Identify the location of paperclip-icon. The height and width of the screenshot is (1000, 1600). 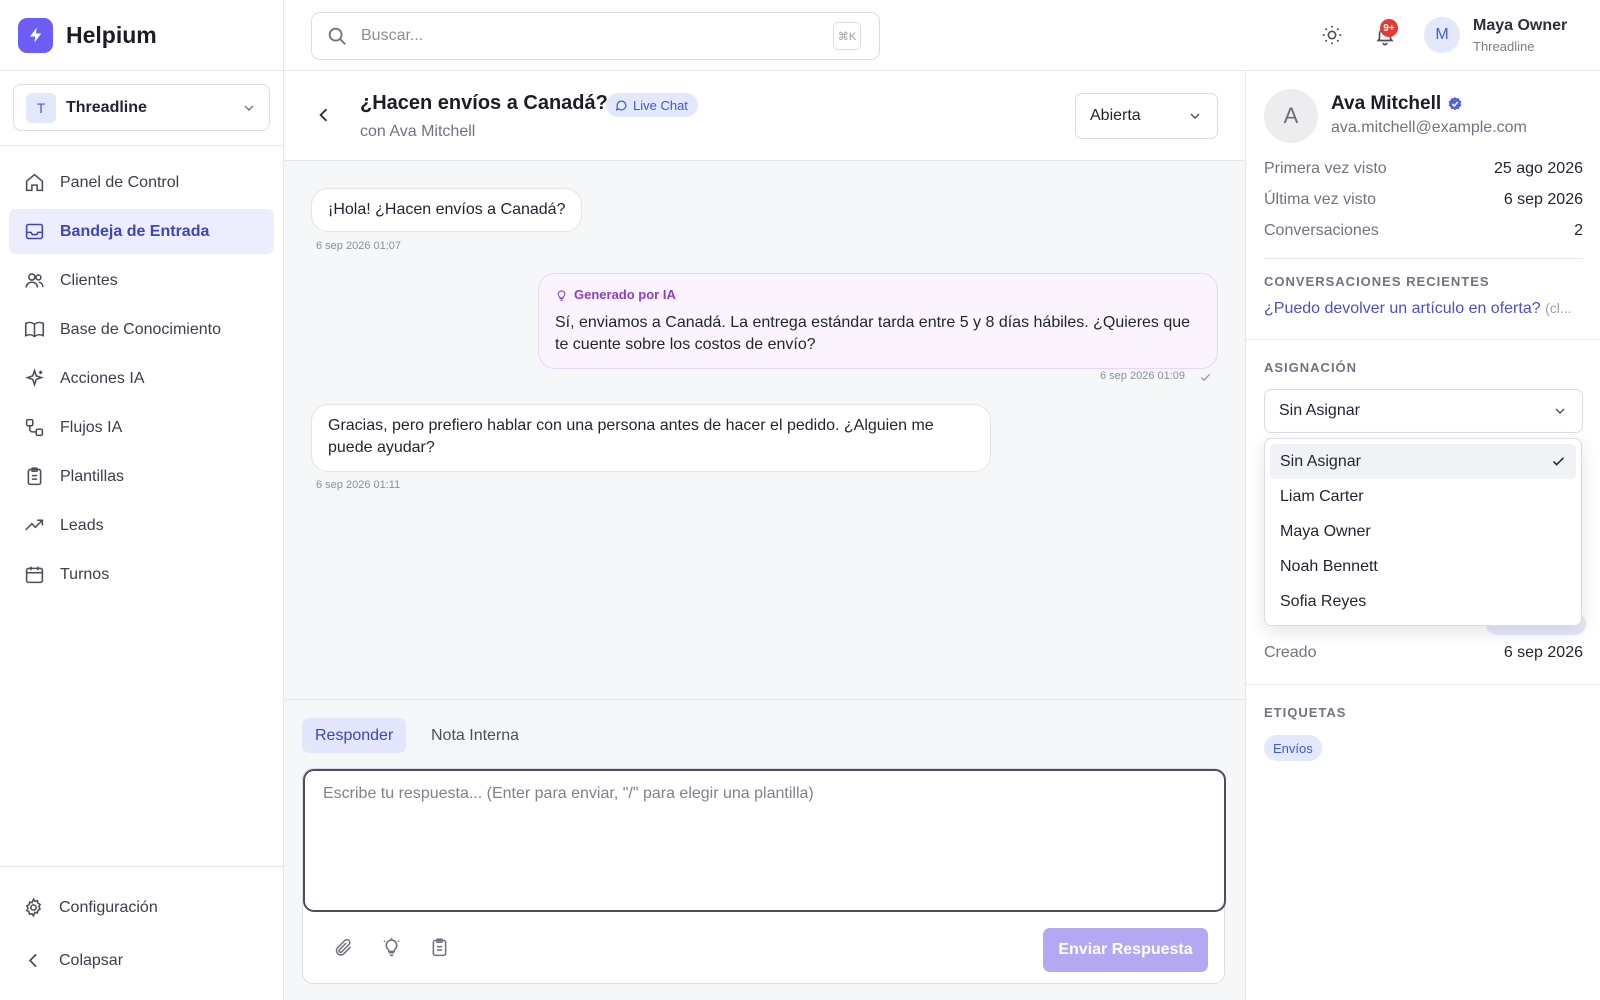
(343, 947).